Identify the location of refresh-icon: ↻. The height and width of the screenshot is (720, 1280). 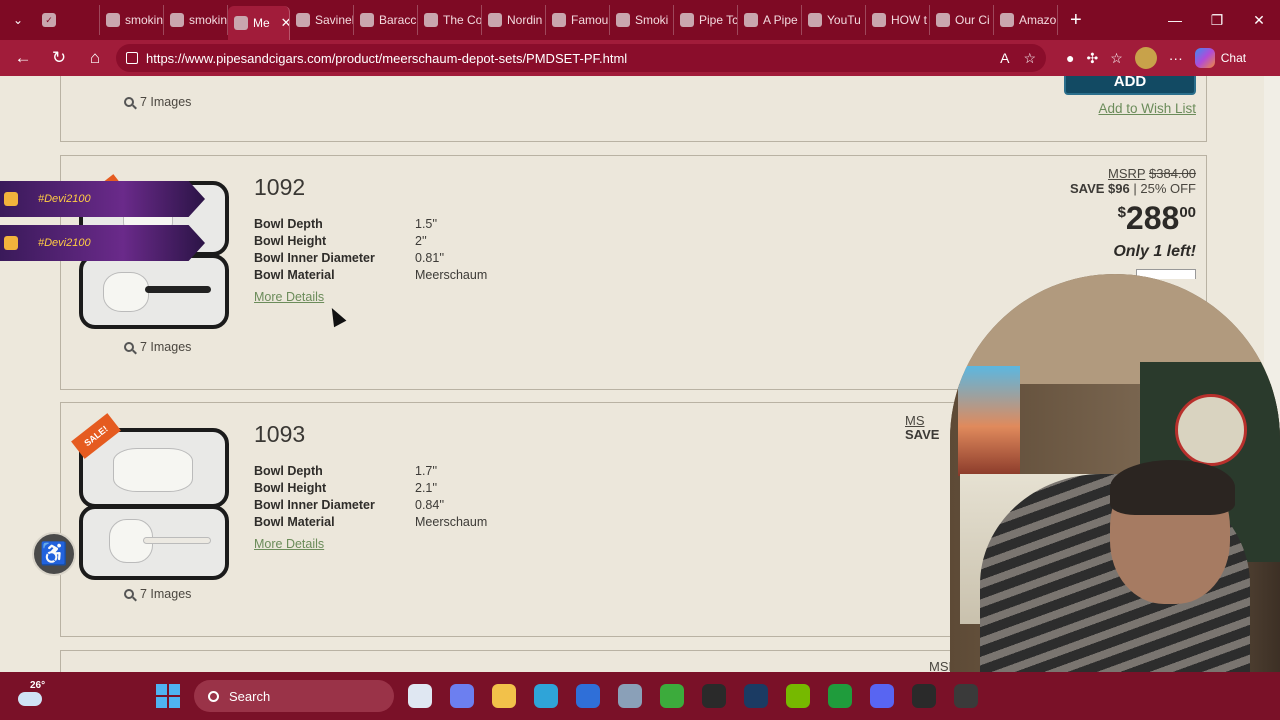
(59, 58).